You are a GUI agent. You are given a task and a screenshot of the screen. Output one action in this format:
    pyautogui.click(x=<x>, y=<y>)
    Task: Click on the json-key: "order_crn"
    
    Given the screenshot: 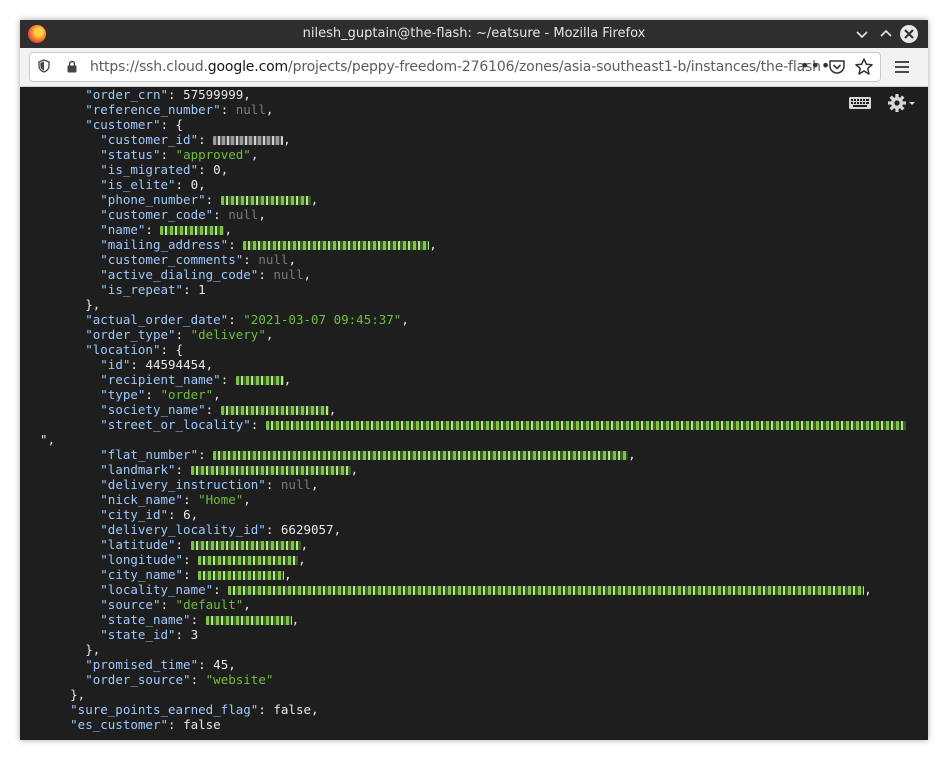 What is the action you would take?
    pyautogui.click(x=127, y=94)
    